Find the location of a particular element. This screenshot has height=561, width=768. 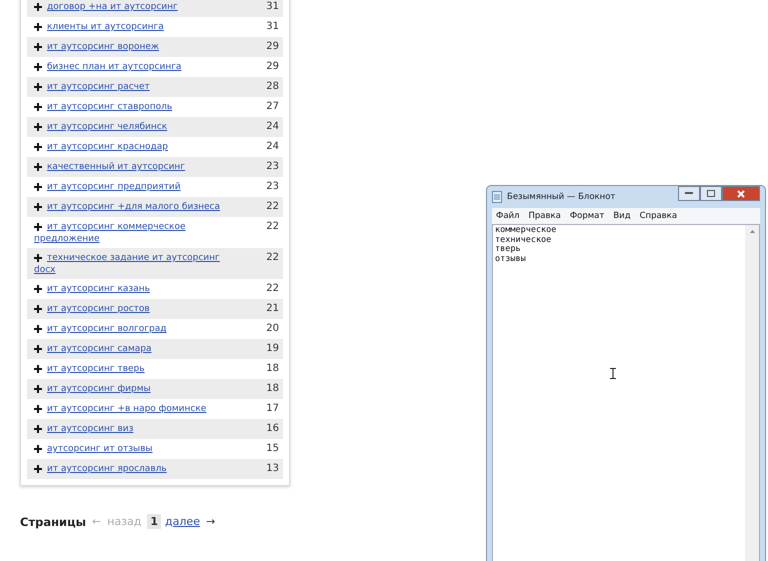

text-line: техническое is located at coordinates (523, 240).